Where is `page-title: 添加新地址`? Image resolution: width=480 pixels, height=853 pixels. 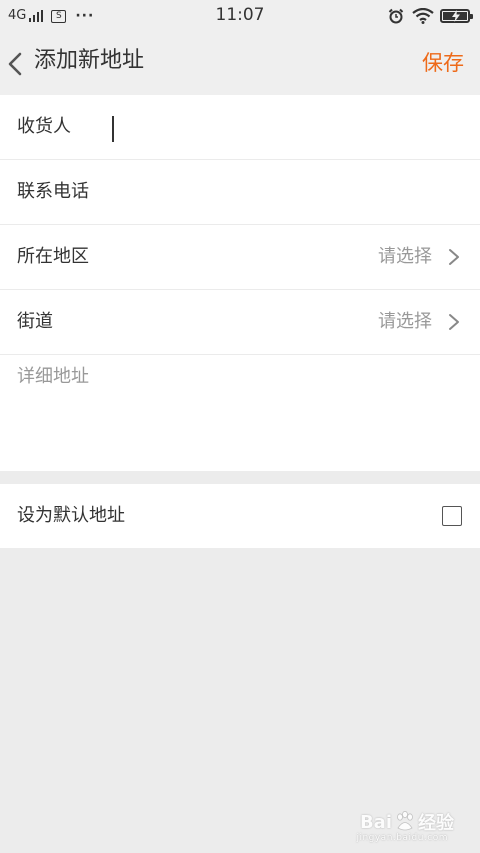 page-title: 添加新地址 is located at coordinates (89, 60).